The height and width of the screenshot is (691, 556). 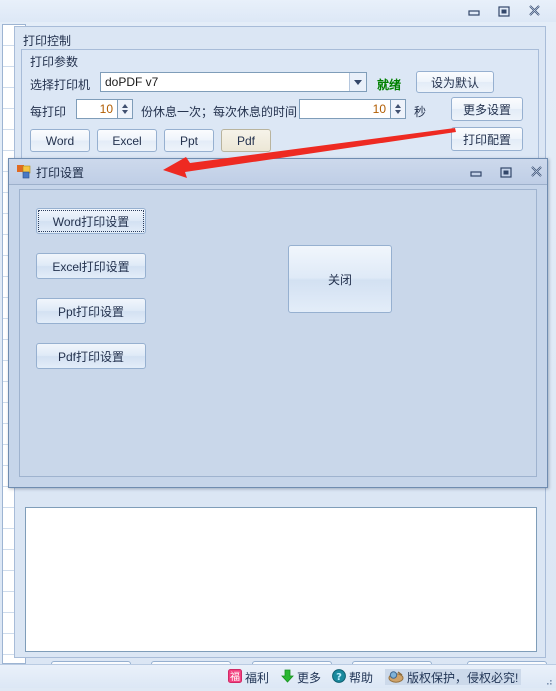 I want to click on every-print-label: 每打印, so click(x=48, y=112).